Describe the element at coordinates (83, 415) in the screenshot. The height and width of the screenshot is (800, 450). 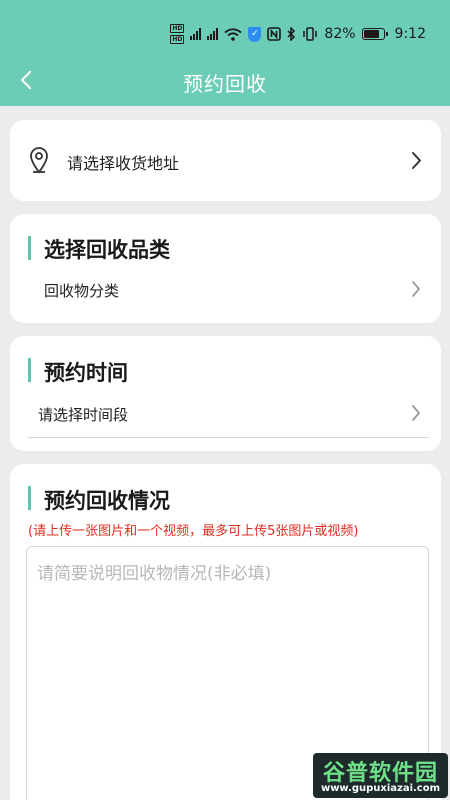
I see `time-row-label: 请选择时间段` at that location.